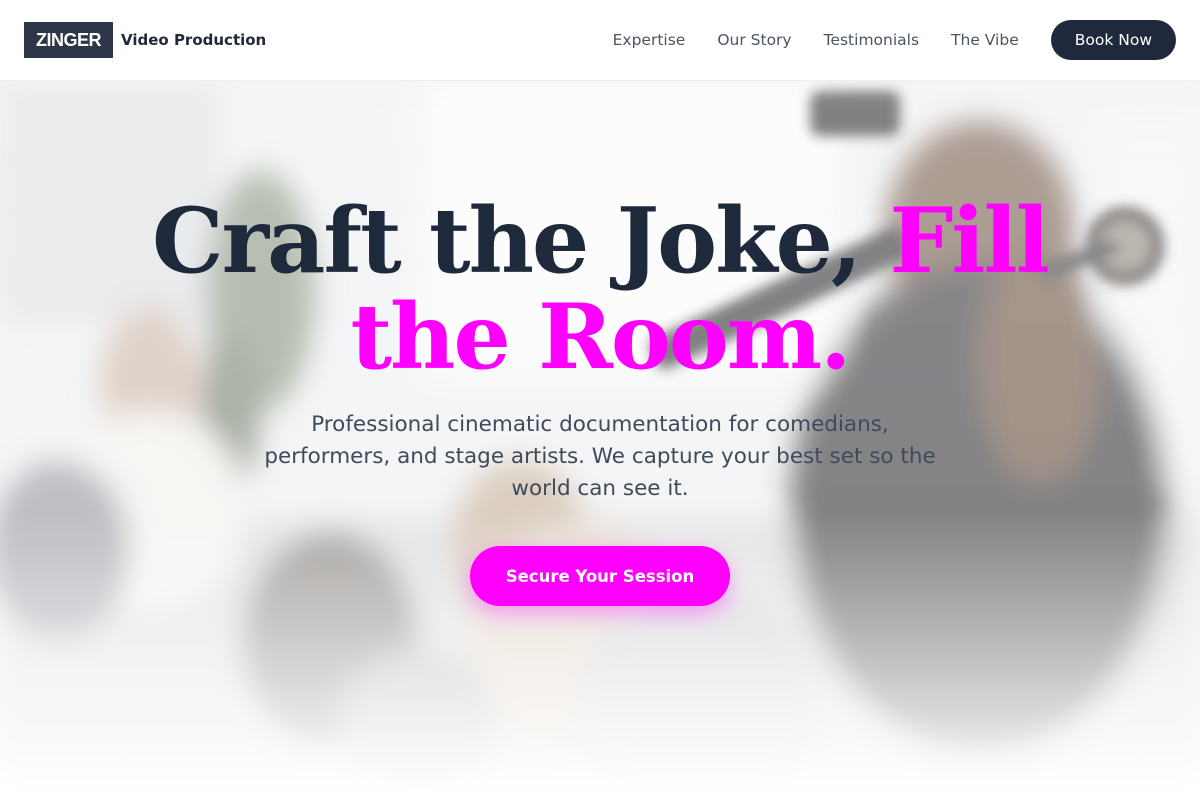 Image resolution: width=1200 pixels, height=800 pixels. What do you see at coordinates (194, 40) in the screenshot?
I see `brand-label: Video Production` at bounding box center [194, 40].